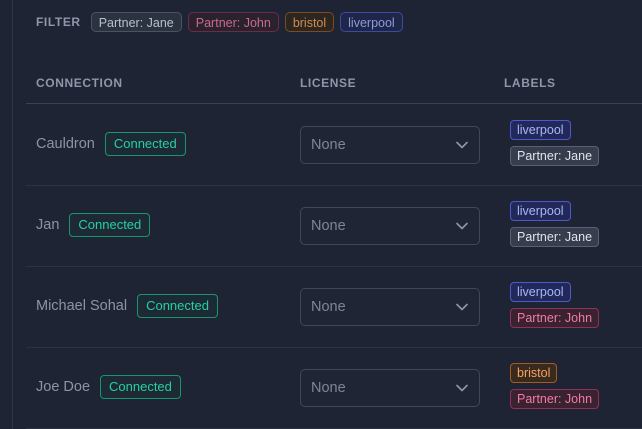 The height and width of the screenshot is (429, 642). I want to click on connection-cell: Jan Connected, so click(93, 225).